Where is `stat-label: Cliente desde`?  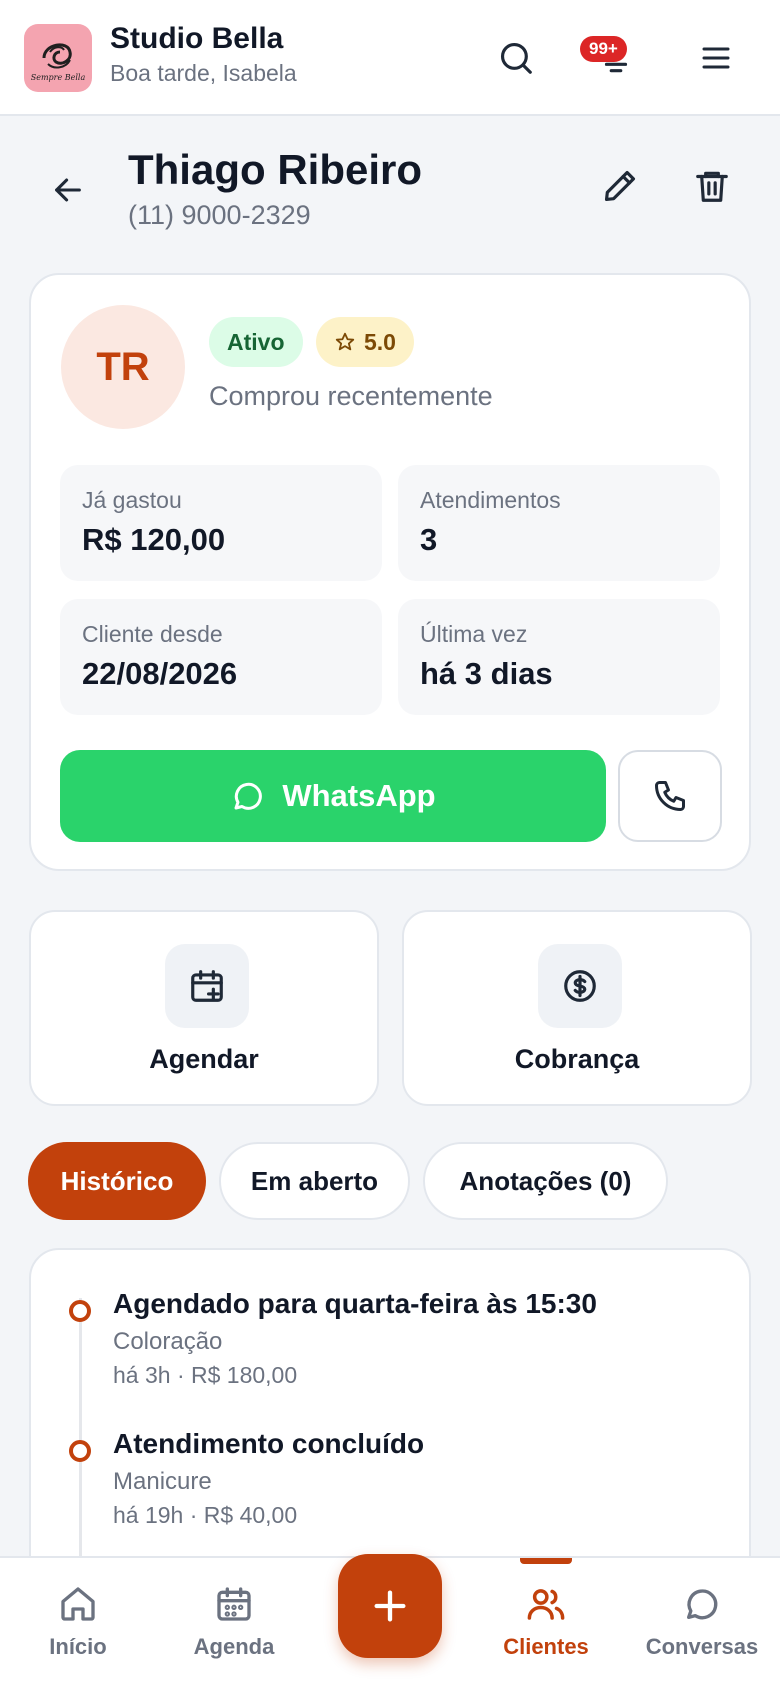 stat-label: Cliente desde is located at coordinates (152, 634).